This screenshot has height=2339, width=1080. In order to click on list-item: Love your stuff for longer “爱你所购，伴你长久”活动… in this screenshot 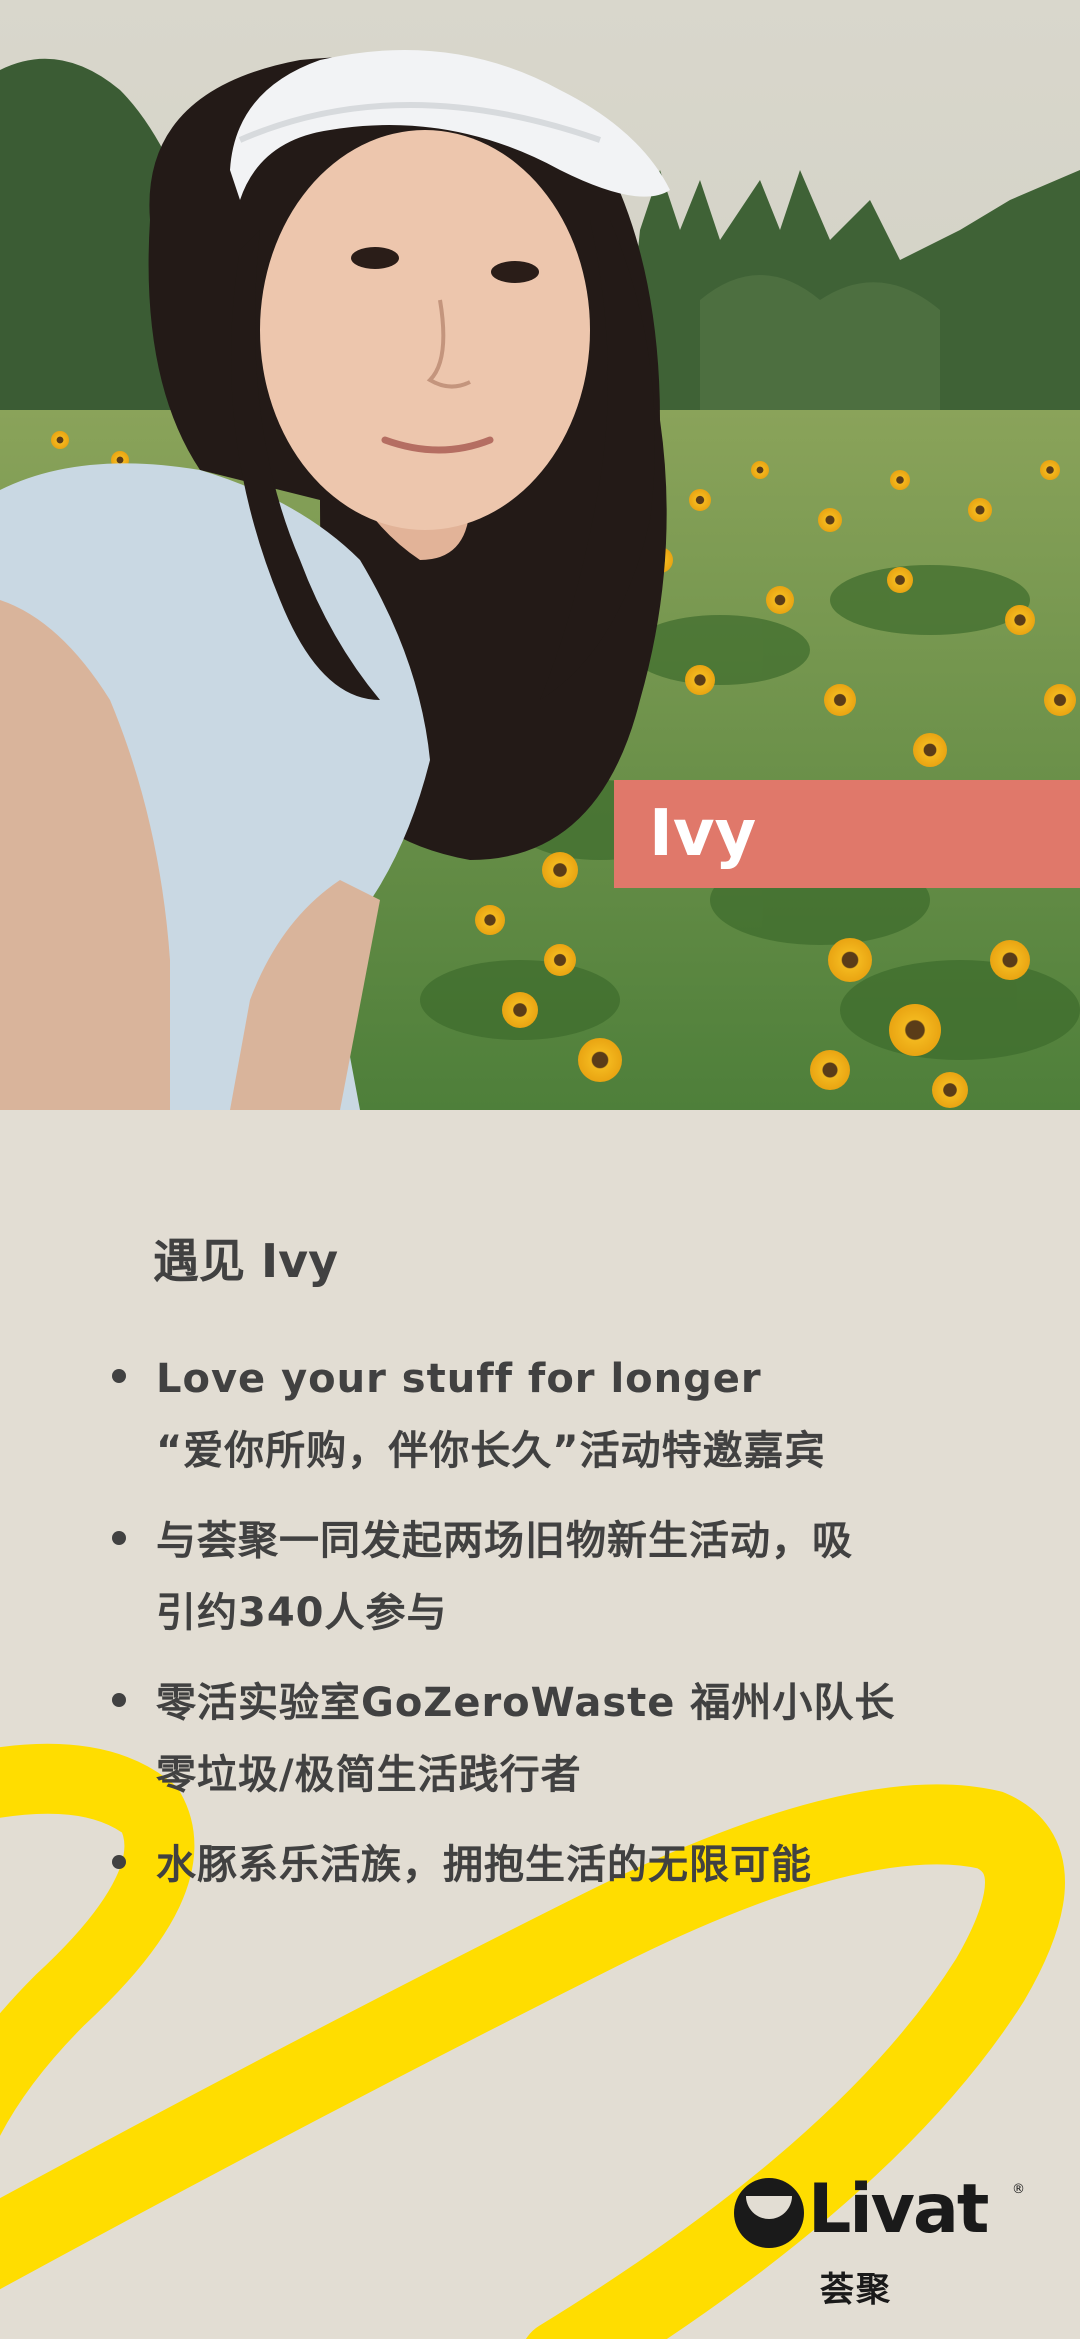, I will do `click(560, 1415)`.